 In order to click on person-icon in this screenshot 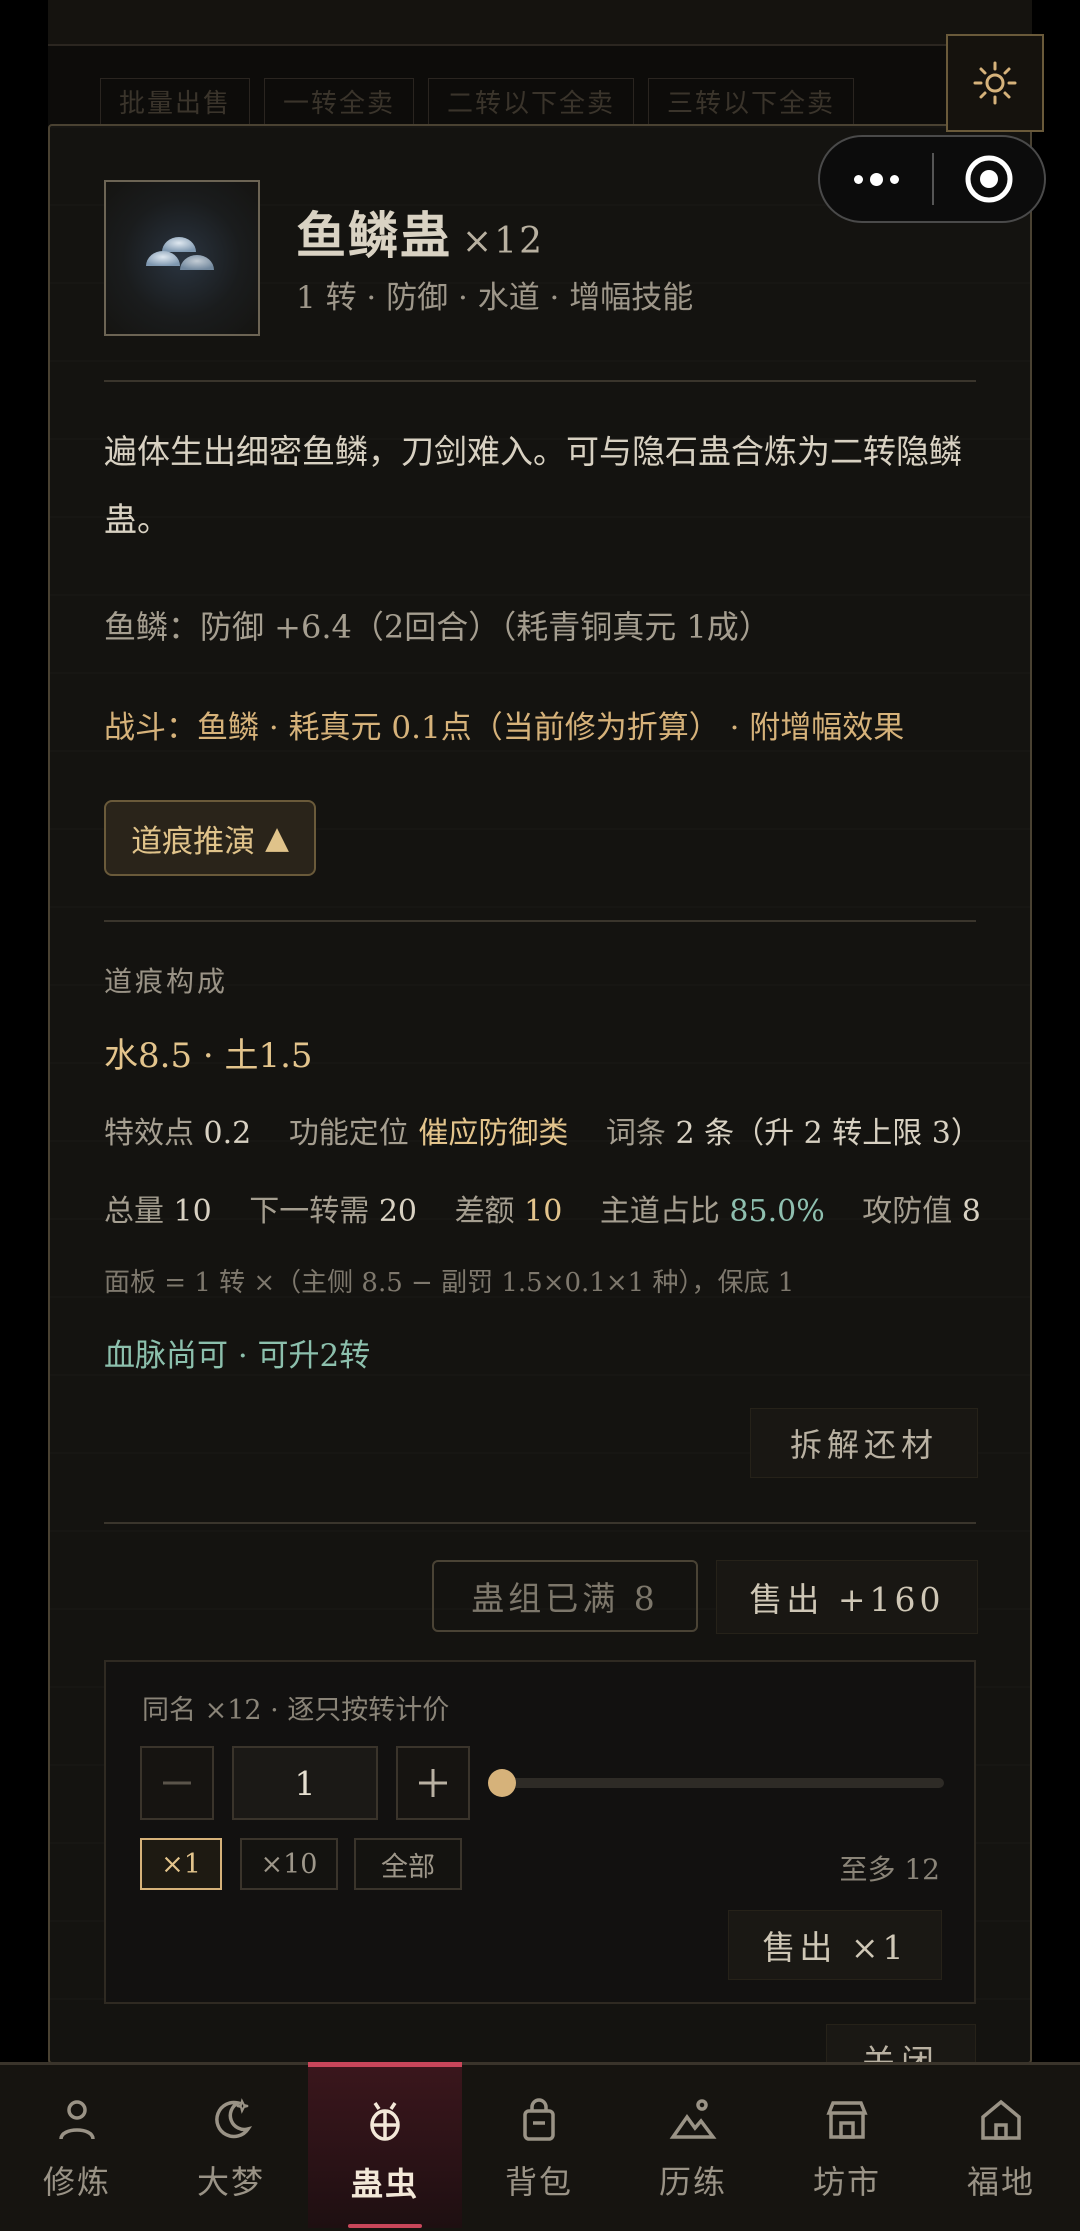, I will do `click(77, 2120)`.